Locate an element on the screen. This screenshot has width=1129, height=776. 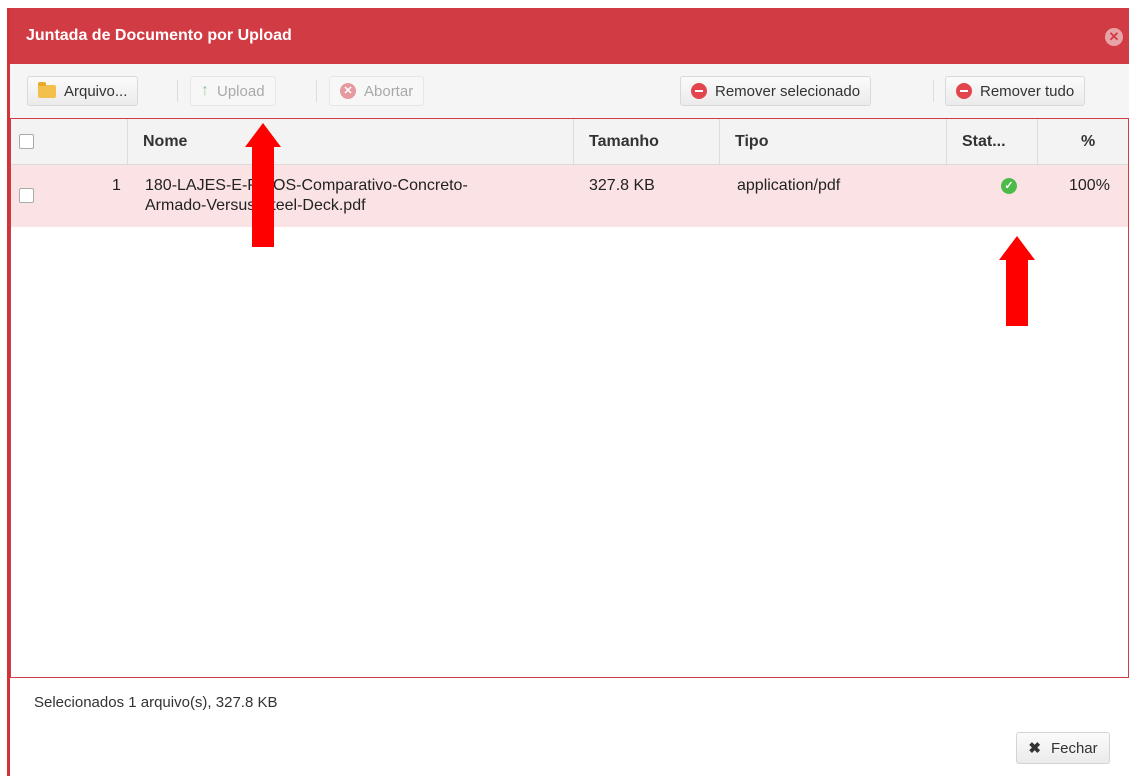
header-checkbox-cell is located at coordinates (69, 141).